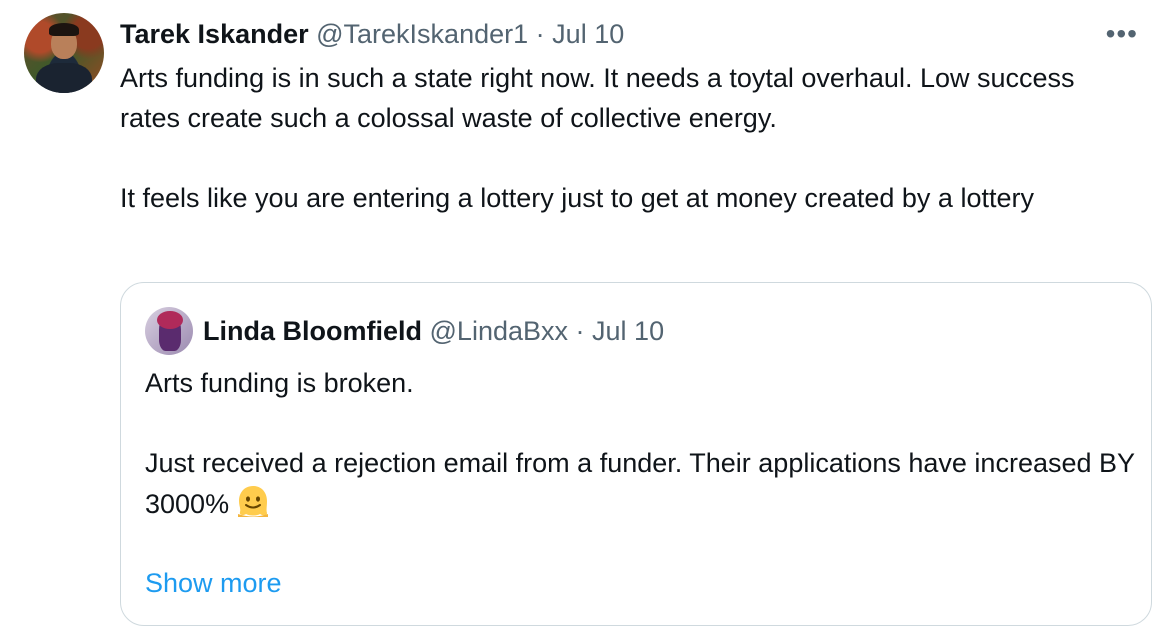 This screenshot has width=1164, height=638. What do you see at coordinates (169, 331) in the screenshot?
I see `quoted-author-avatar` at bounding box center [169, 331].